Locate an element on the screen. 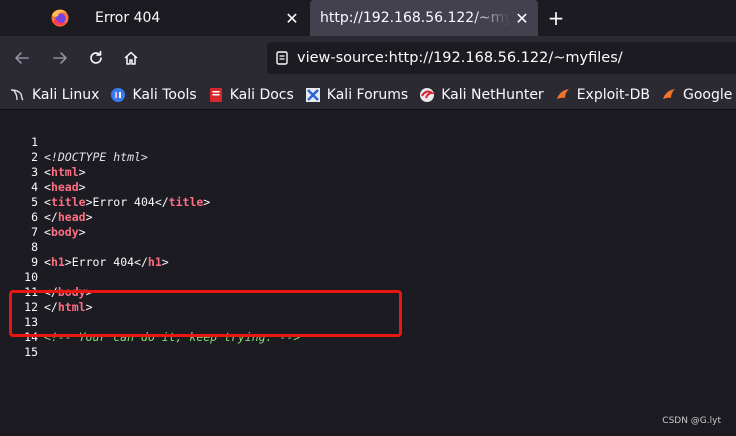 The image size is (736, 436). bookmark-label: Exploit-DB is located at coordinates (613, 94).